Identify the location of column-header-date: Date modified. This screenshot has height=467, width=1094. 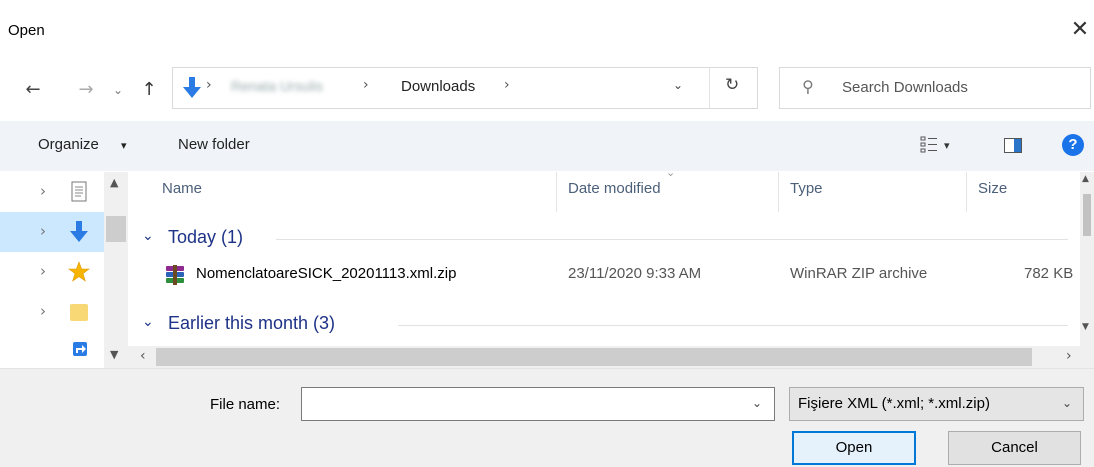
(614, 188).